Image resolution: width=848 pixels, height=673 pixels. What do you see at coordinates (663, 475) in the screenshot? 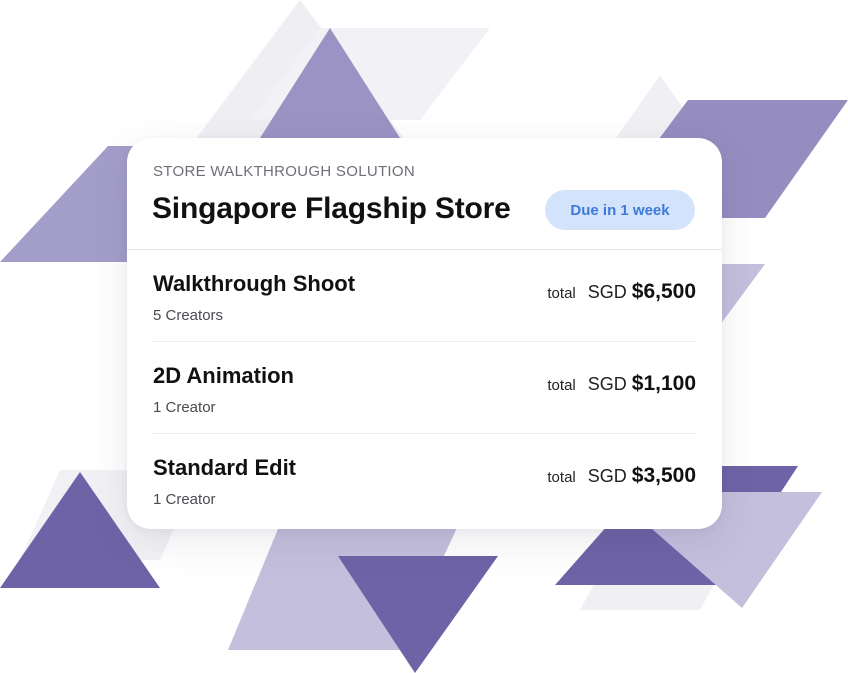
I see `price-amount: $3,500` at bounding box center [663, 475].